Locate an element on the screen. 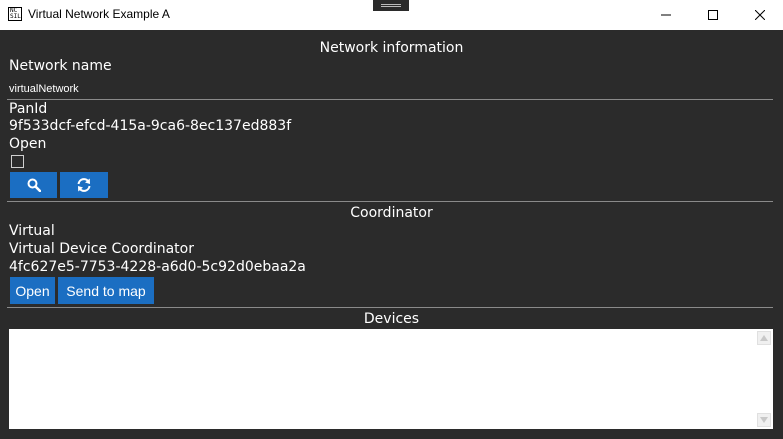  window-title: Virtual Network Example A is located at coordinates (99, 14).